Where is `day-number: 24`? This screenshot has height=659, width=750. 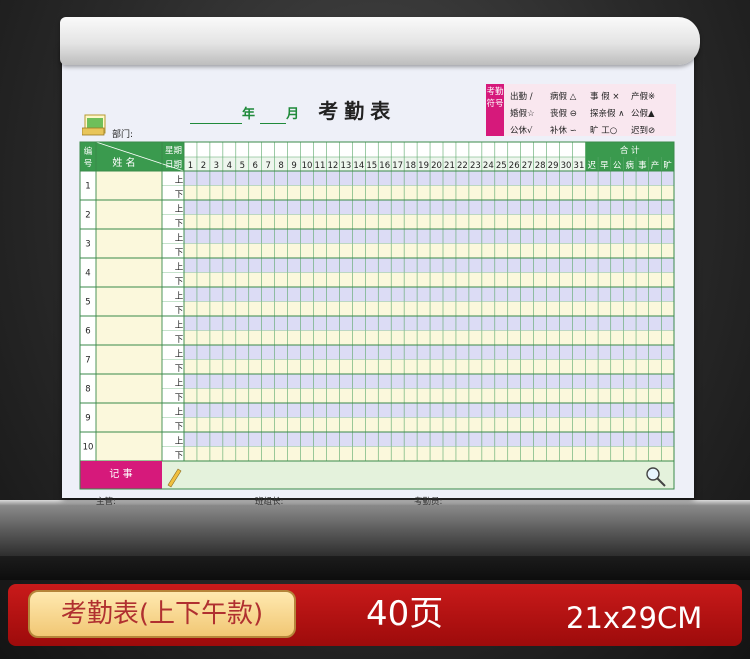
day-number: 24 is located at coordinates (488, 166).